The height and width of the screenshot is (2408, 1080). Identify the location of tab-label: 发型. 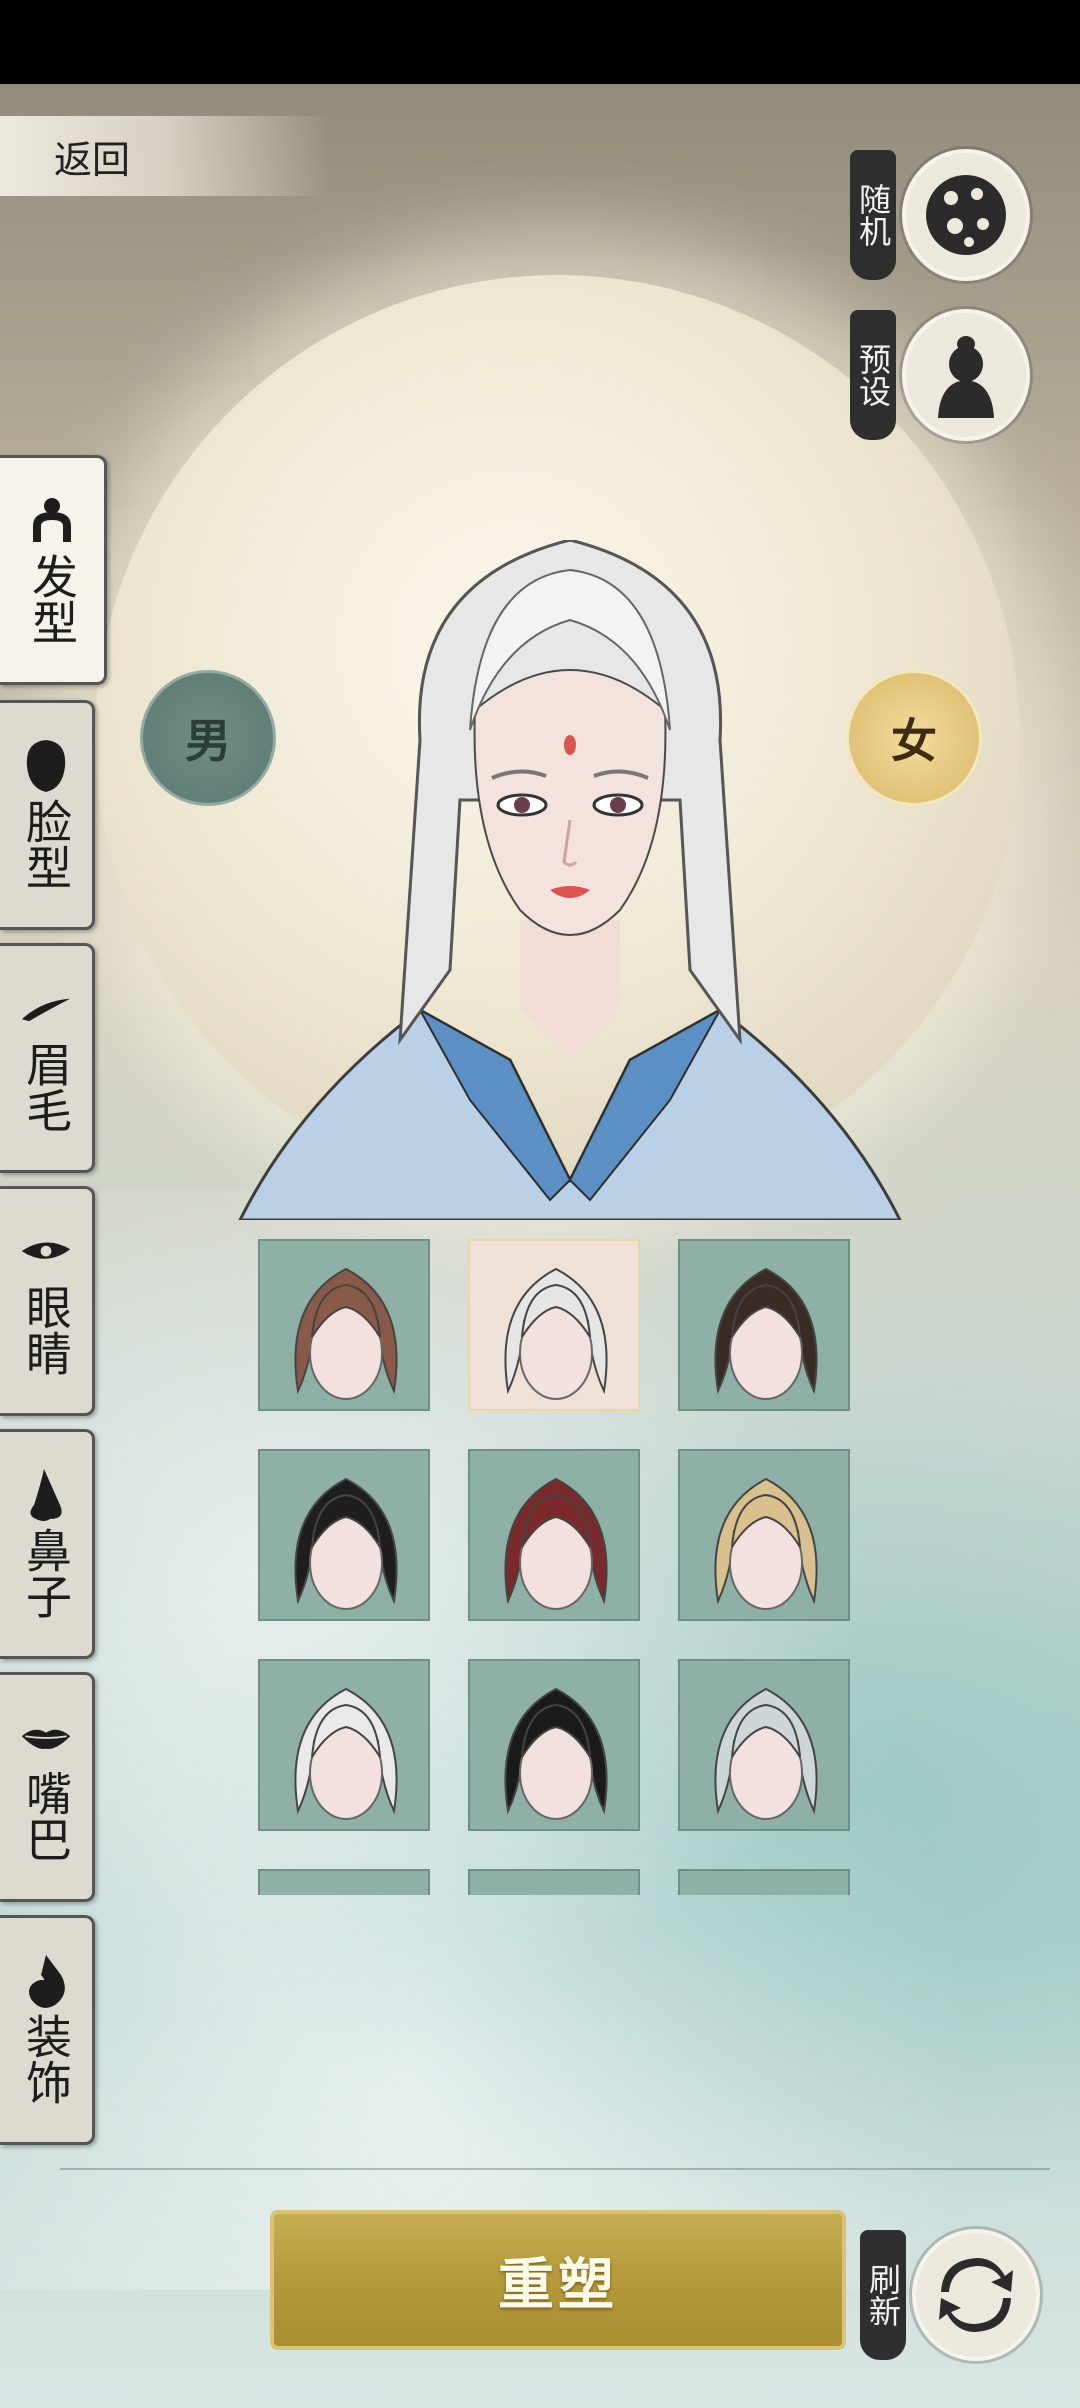
(52, 599).